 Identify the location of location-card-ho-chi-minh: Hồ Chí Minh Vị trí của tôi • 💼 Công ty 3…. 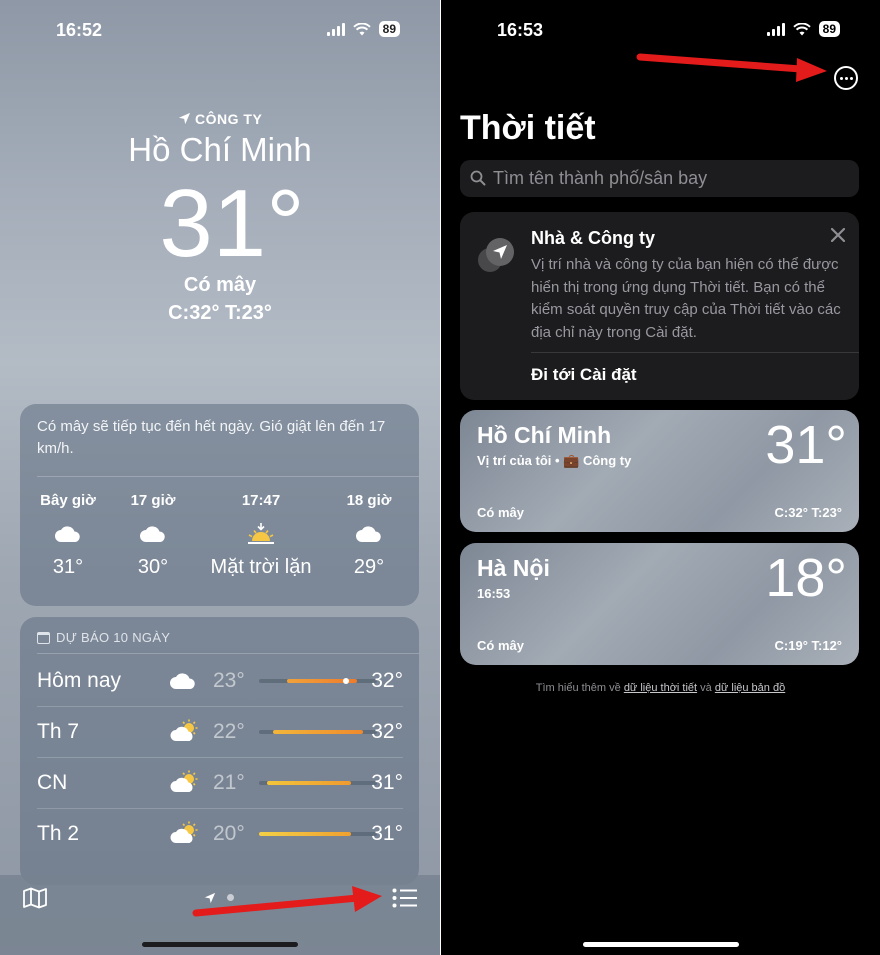
(659, 471).